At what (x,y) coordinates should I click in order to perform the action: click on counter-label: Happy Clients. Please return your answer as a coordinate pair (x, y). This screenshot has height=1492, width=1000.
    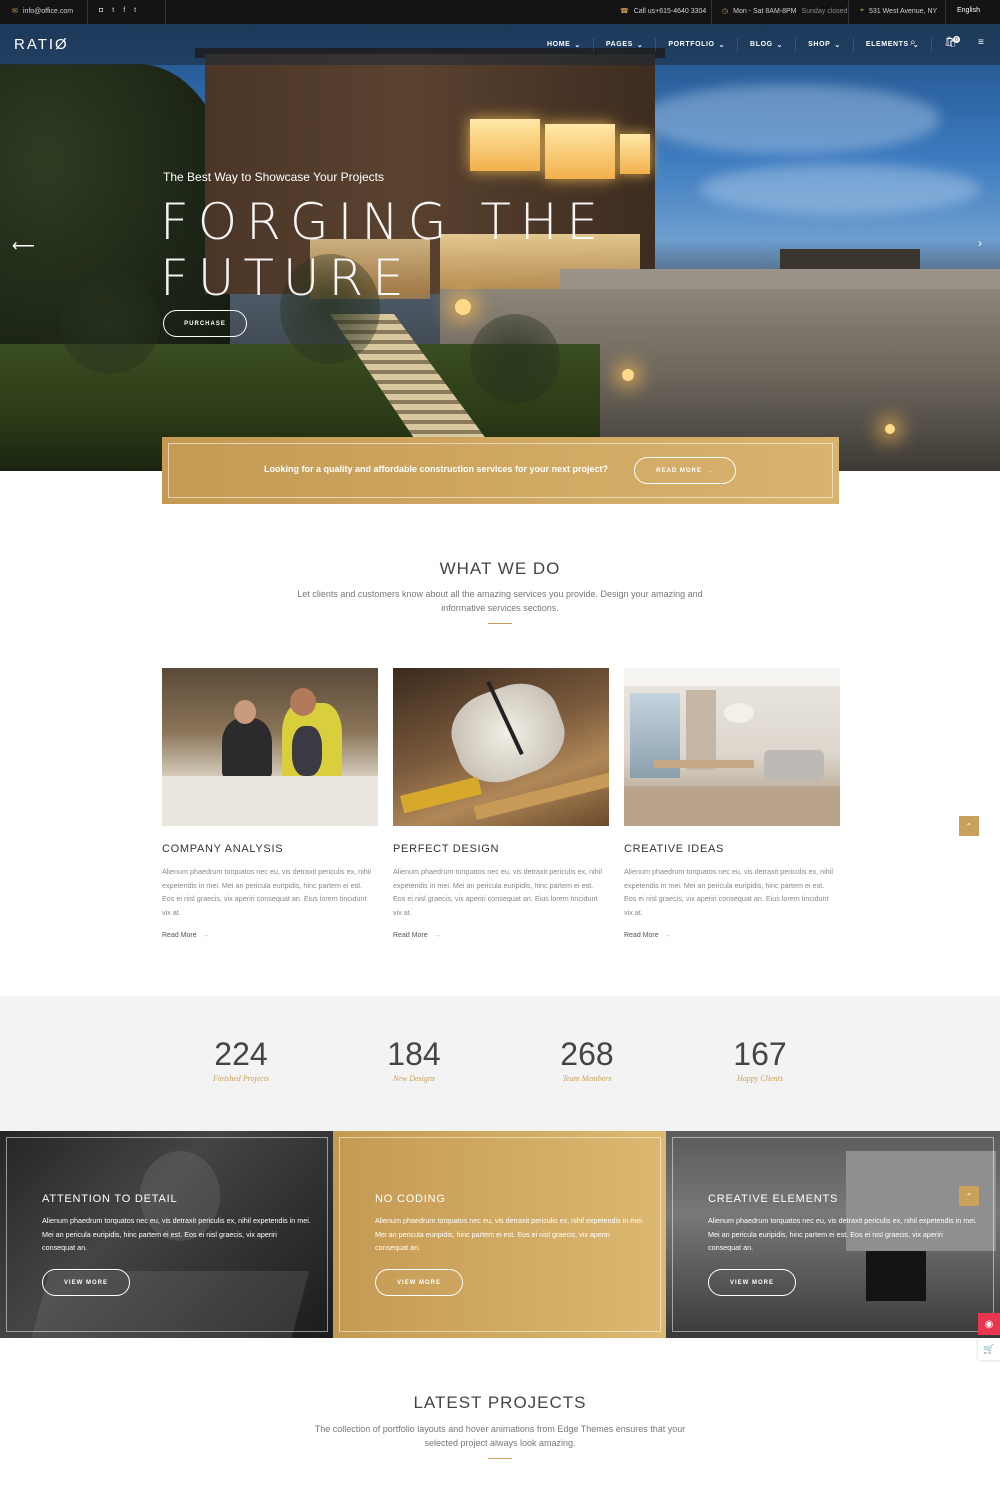
    Looking at the image, I should click on (760, 1078).